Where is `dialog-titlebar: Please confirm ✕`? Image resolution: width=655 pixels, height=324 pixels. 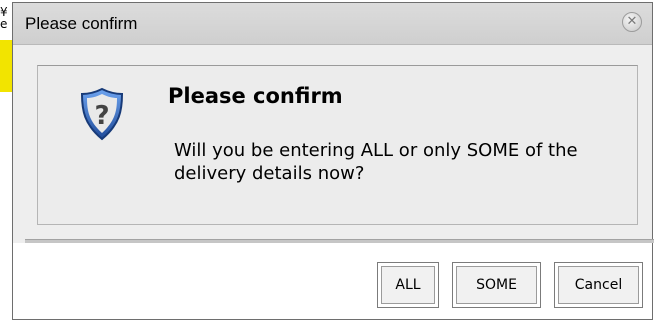
dialog-titlebar: Please confirm ✕ is located at coordinates (332, 24).